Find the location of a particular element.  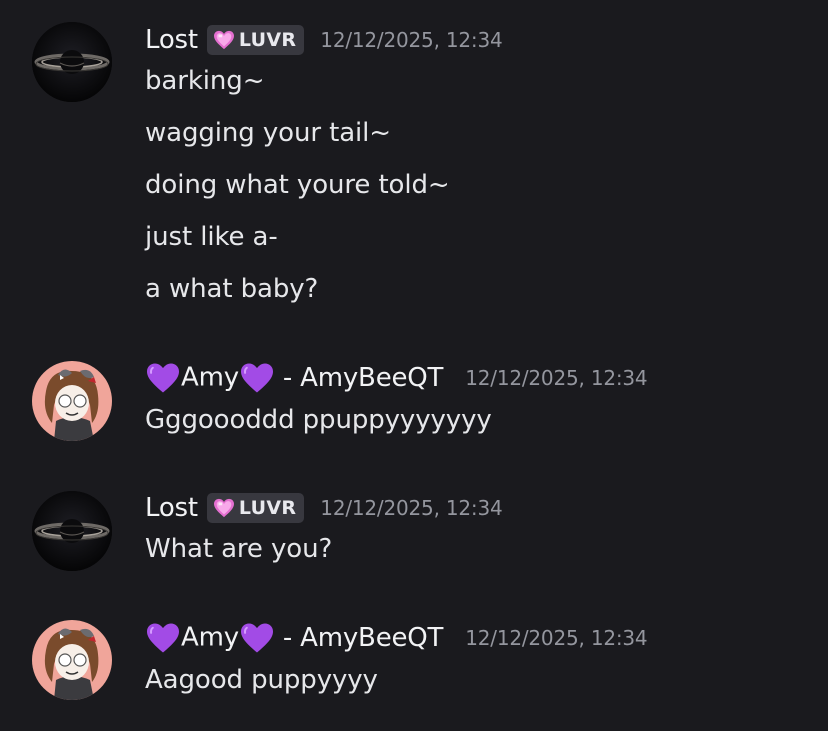

message-line: What are you? is located at coordinates (239, 549).